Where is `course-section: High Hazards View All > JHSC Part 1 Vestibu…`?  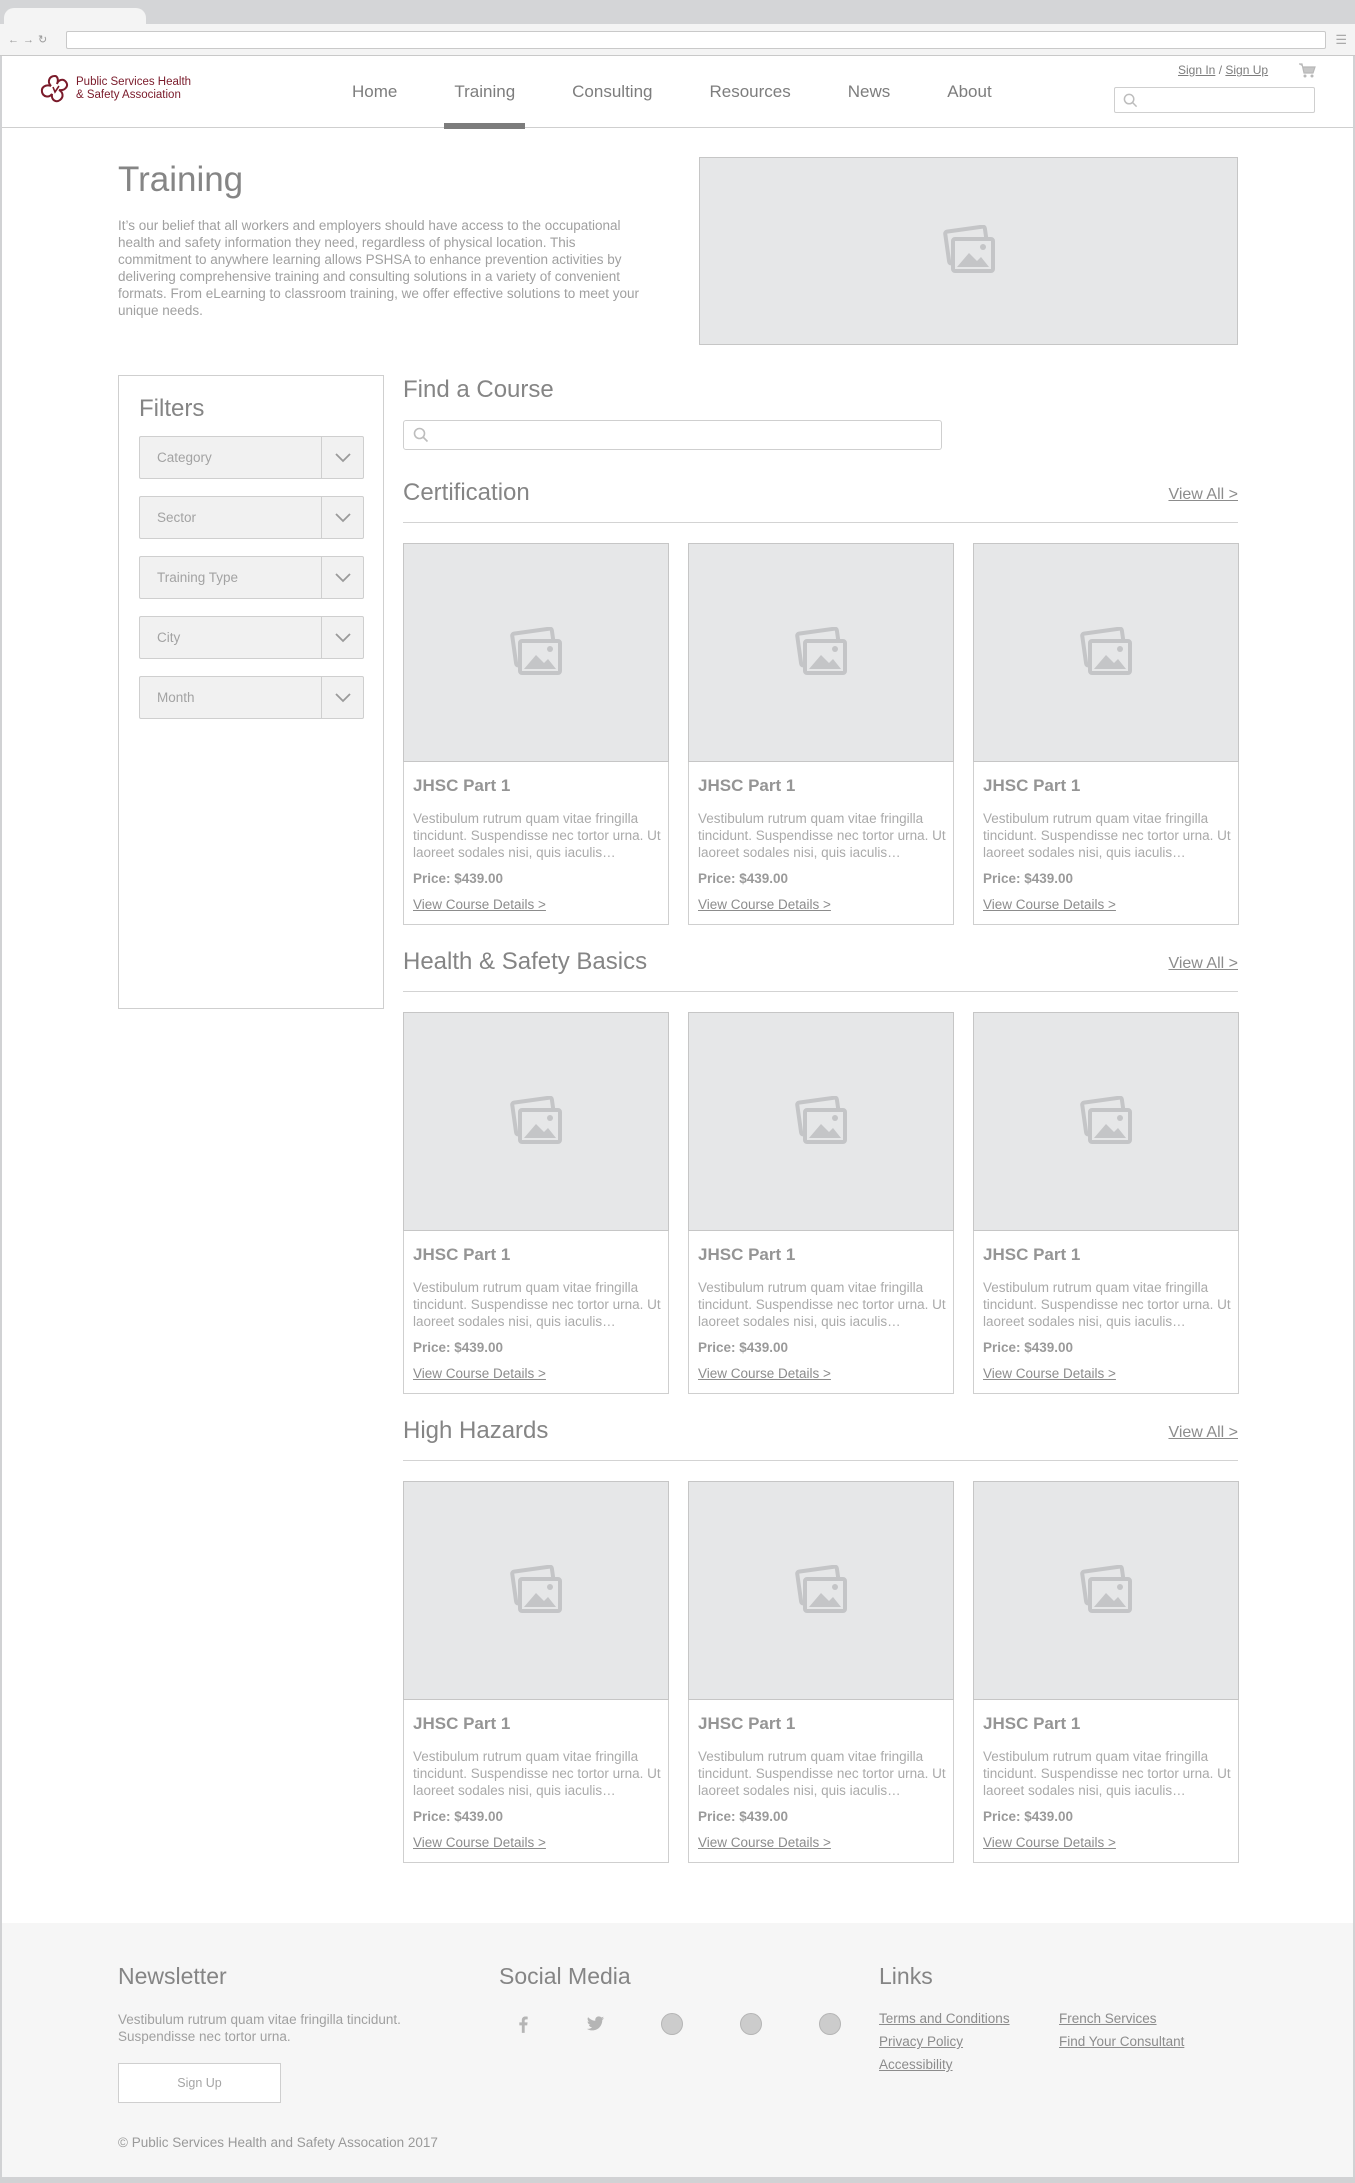 course-section: High Hazards View All > JHSC Part 1 Vestibu… is located at coordinates (821, 1640).